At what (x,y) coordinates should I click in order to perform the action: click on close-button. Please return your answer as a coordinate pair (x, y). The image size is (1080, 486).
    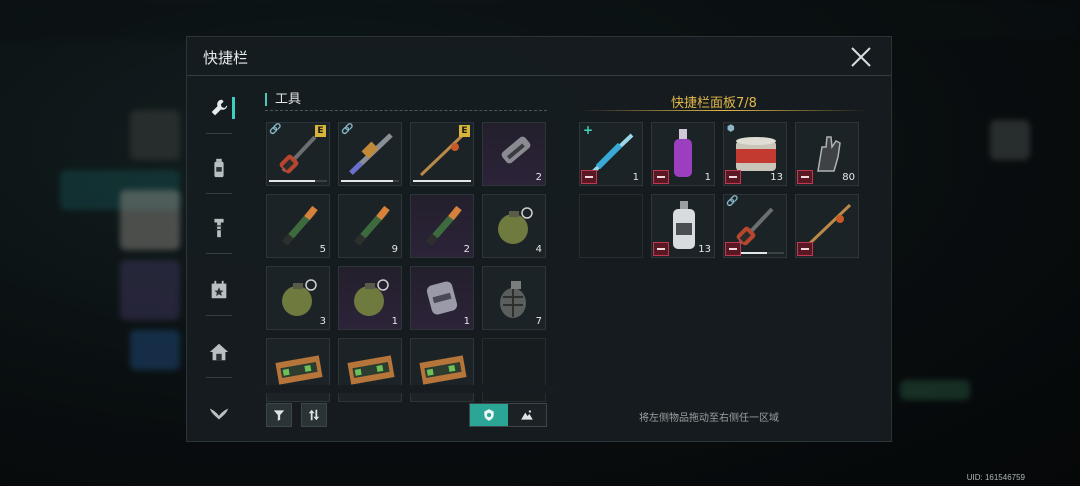
    Looking at the image, I should click on (861, 57).